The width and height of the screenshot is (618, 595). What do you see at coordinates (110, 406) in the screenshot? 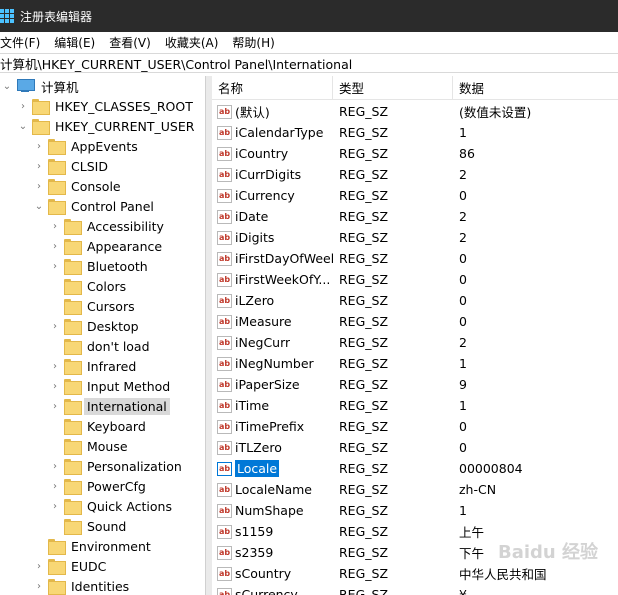
I see `tree-node: › International` at bounding box center [110, 406].